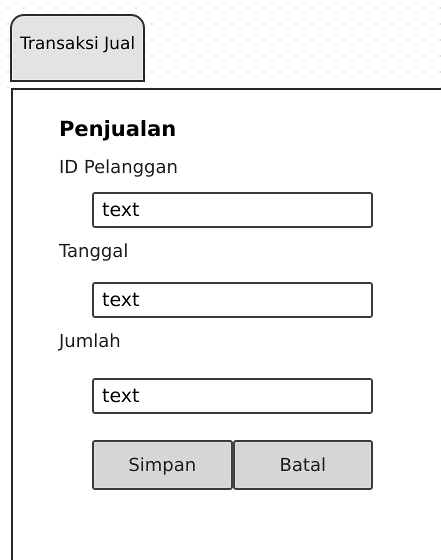  Describe the element at coordinates (162, 465) in the screenshot. I see `form-button: Simpan` at that location.